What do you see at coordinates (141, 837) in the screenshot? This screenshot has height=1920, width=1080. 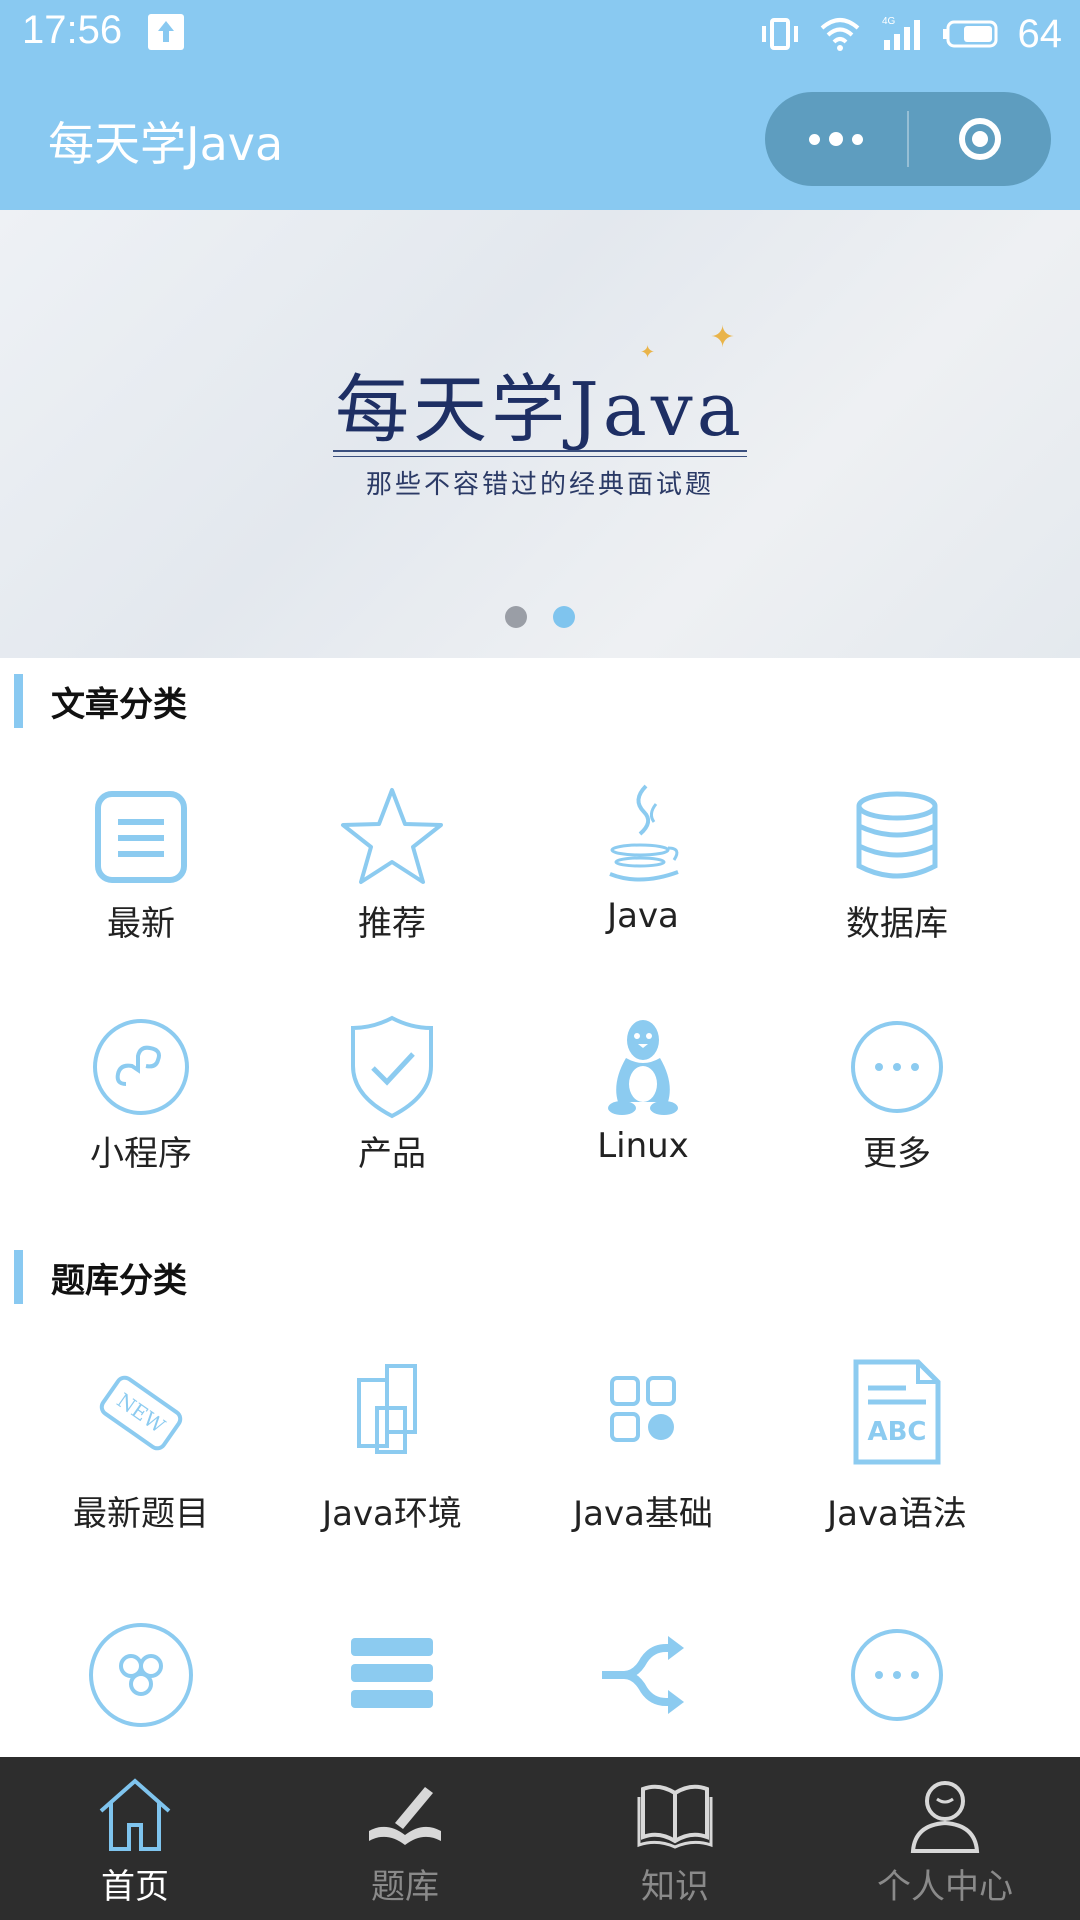 I see `list-doc-icon` at bounding box center [141, 837].